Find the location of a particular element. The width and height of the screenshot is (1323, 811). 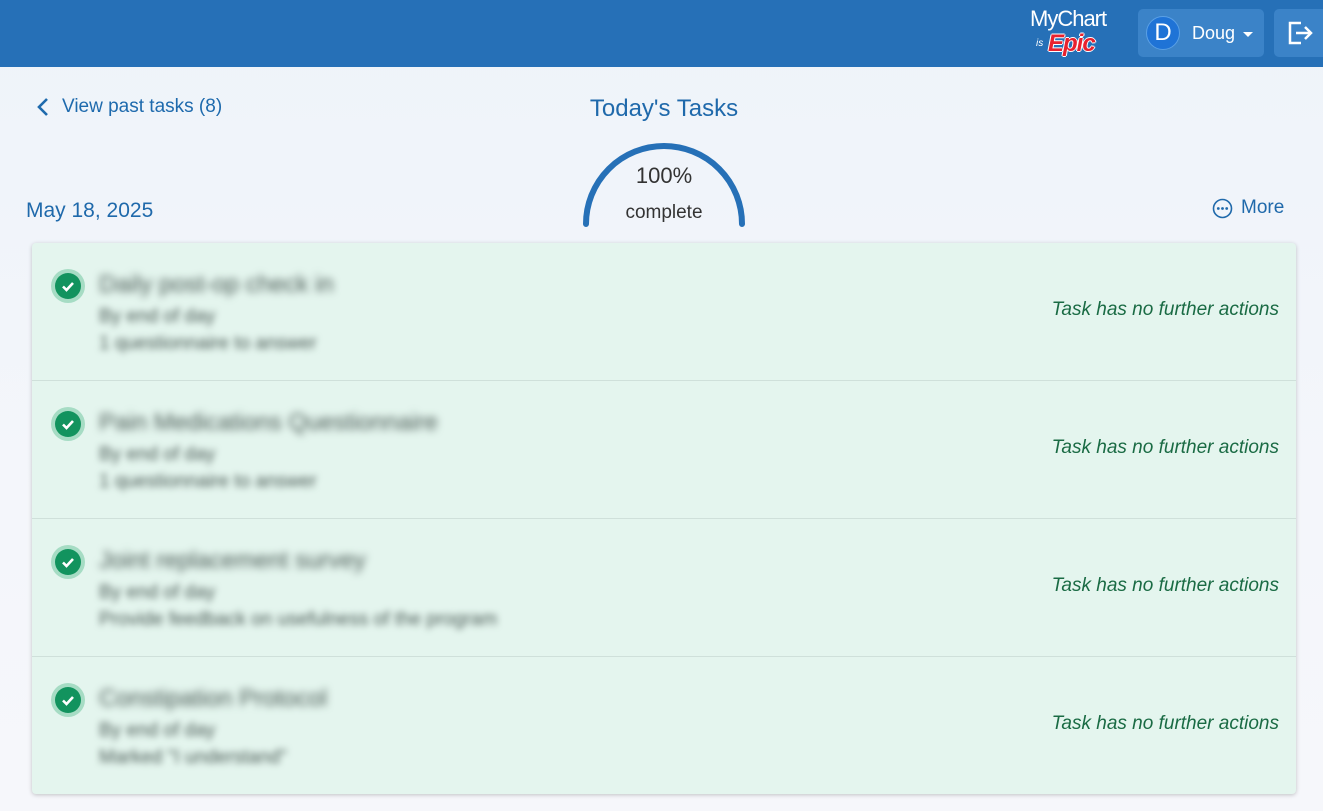

mychart-epic-logo: MyChart is Epic is located at coordinates (1076, 34).